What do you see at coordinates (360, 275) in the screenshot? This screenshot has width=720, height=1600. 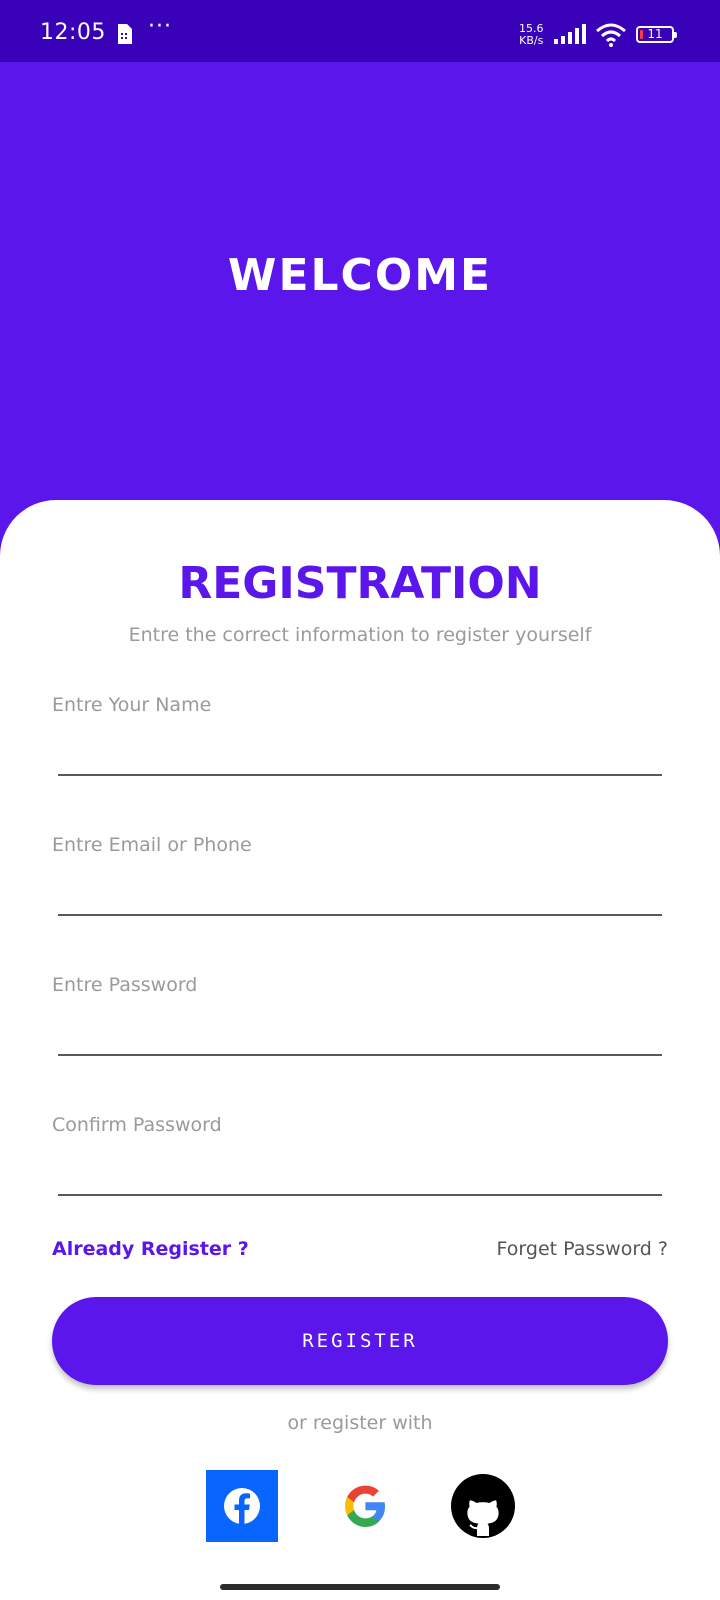 I see `welcome-title: WELCOME` at bounding box center [360, 275].